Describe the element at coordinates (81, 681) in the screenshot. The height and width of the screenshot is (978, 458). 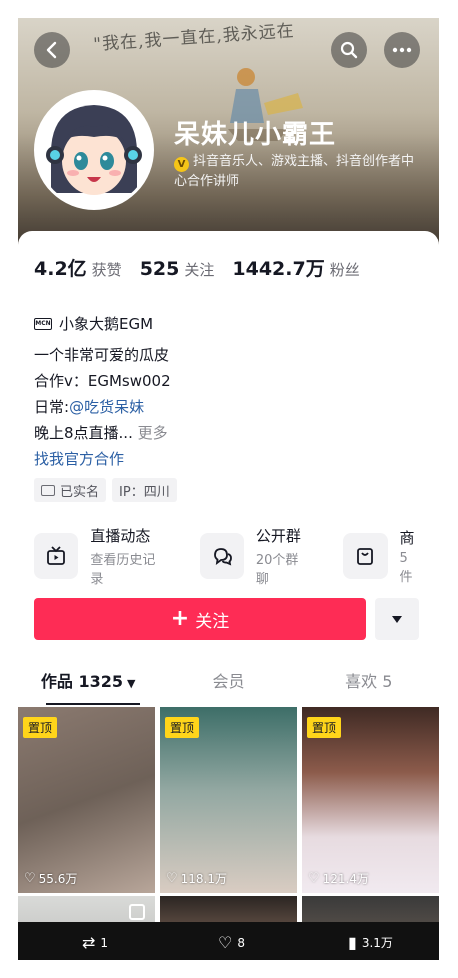
I see `tab-works-label: 作品 1325` at that location.